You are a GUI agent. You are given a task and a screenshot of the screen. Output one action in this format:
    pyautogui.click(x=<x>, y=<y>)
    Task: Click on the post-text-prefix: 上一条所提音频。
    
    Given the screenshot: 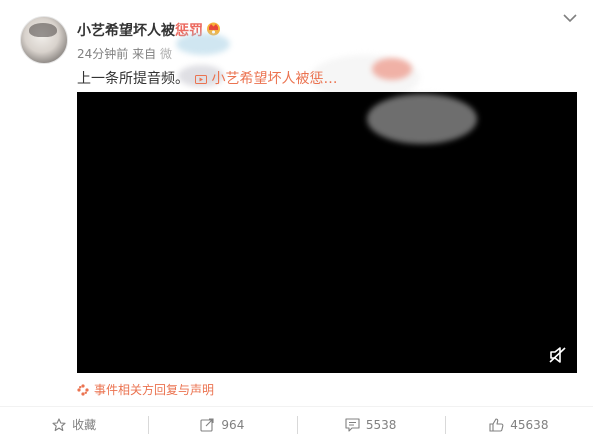 What is the action you would take?
    pyautogui.click(x=133, y=79)
    